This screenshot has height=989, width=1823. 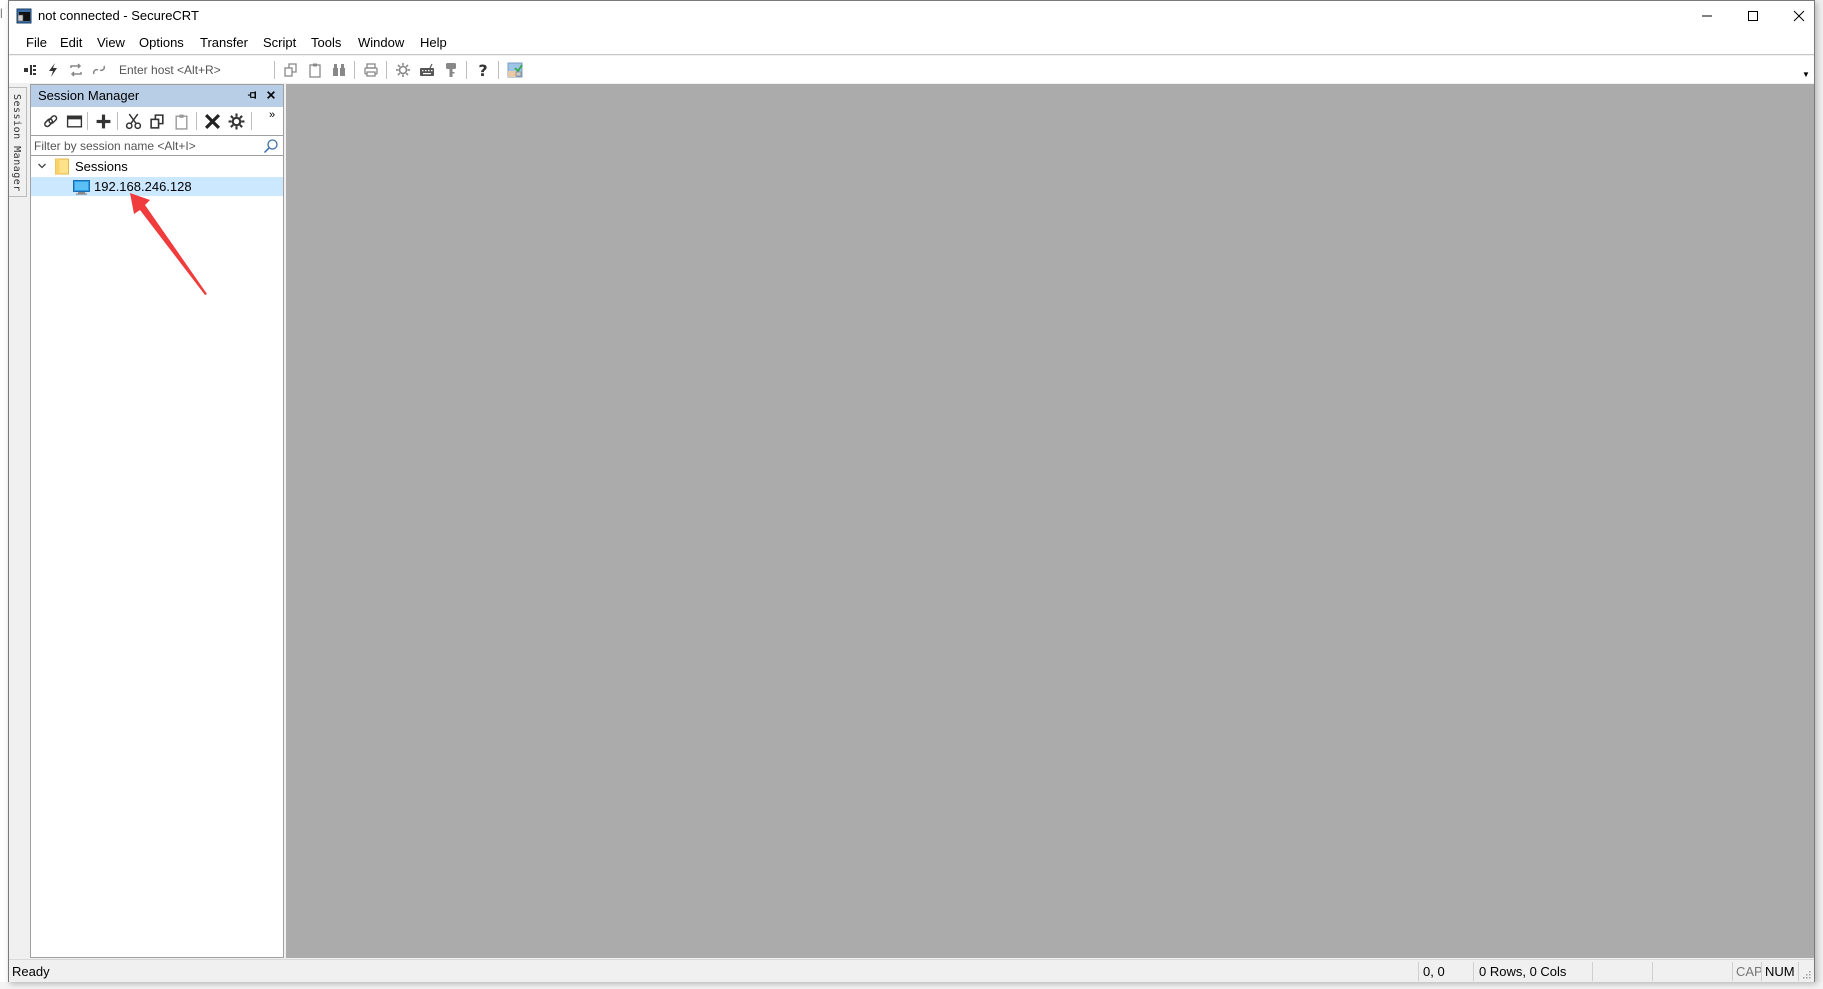 What do you see at coordinates (89, 95) in the screenshot?
I see `session-manager-title: Session Manager` at bounding box center [89, 95].